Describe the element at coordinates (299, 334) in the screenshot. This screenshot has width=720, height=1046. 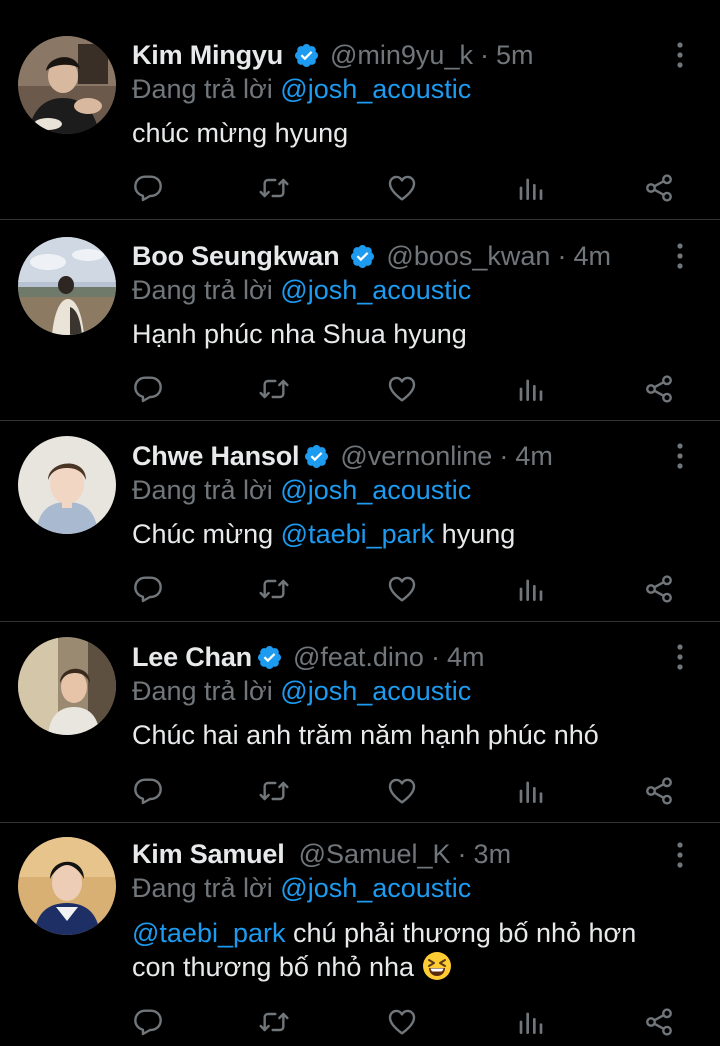
I see `tweet-text: Hạnh phúc nha Shua hyung` at that location.